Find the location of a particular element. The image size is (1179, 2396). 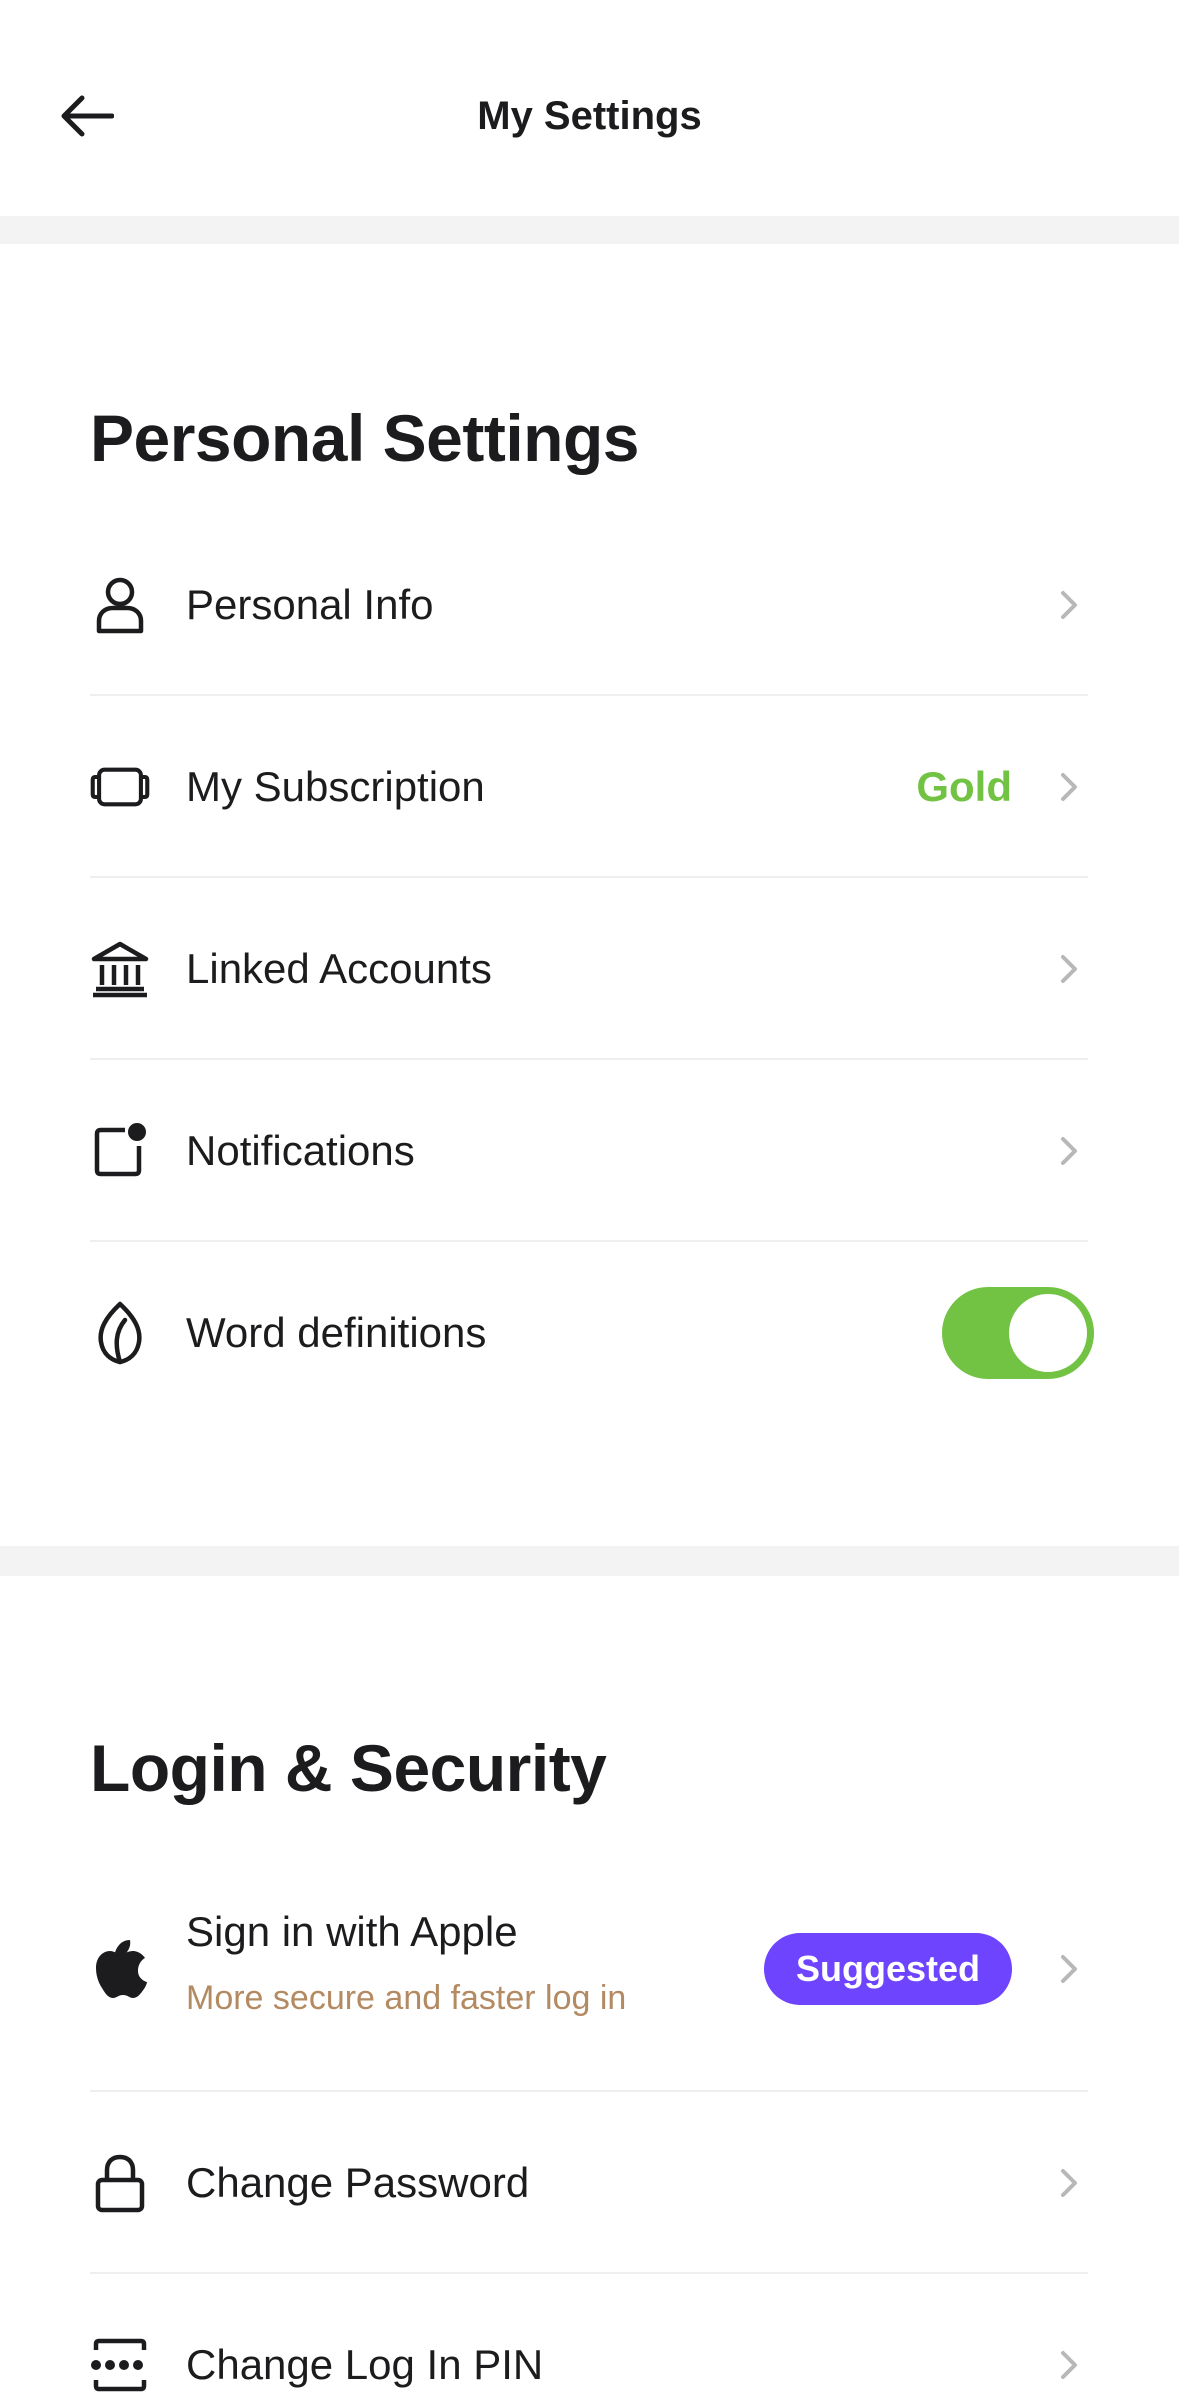

settings-row-change-password: Change Password is located at coordinates (589, 2183).